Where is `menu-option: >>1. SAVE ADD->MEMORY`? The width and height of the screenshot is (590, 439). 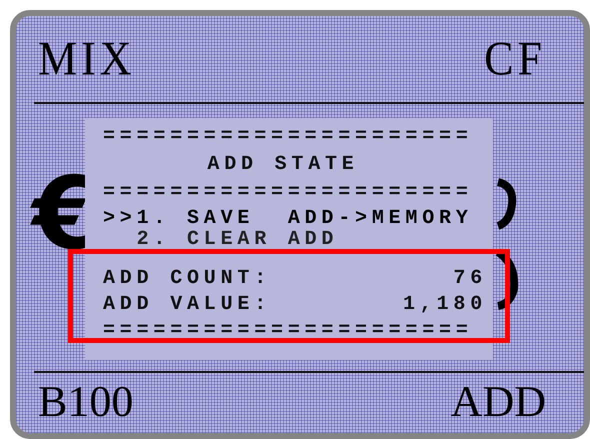 menu-option: >>1. SAVE ADD->MEMORY is located at coordinates (298, 219).